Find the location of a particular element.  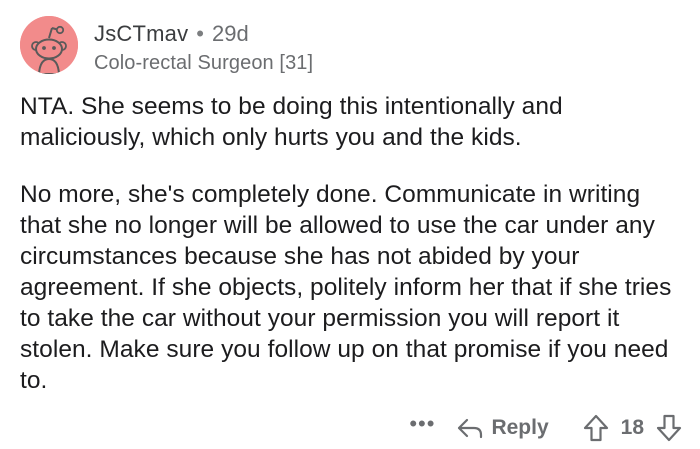

user-flair: Colo-rectal Surgeon [31] is located at coordinates (204, 63).